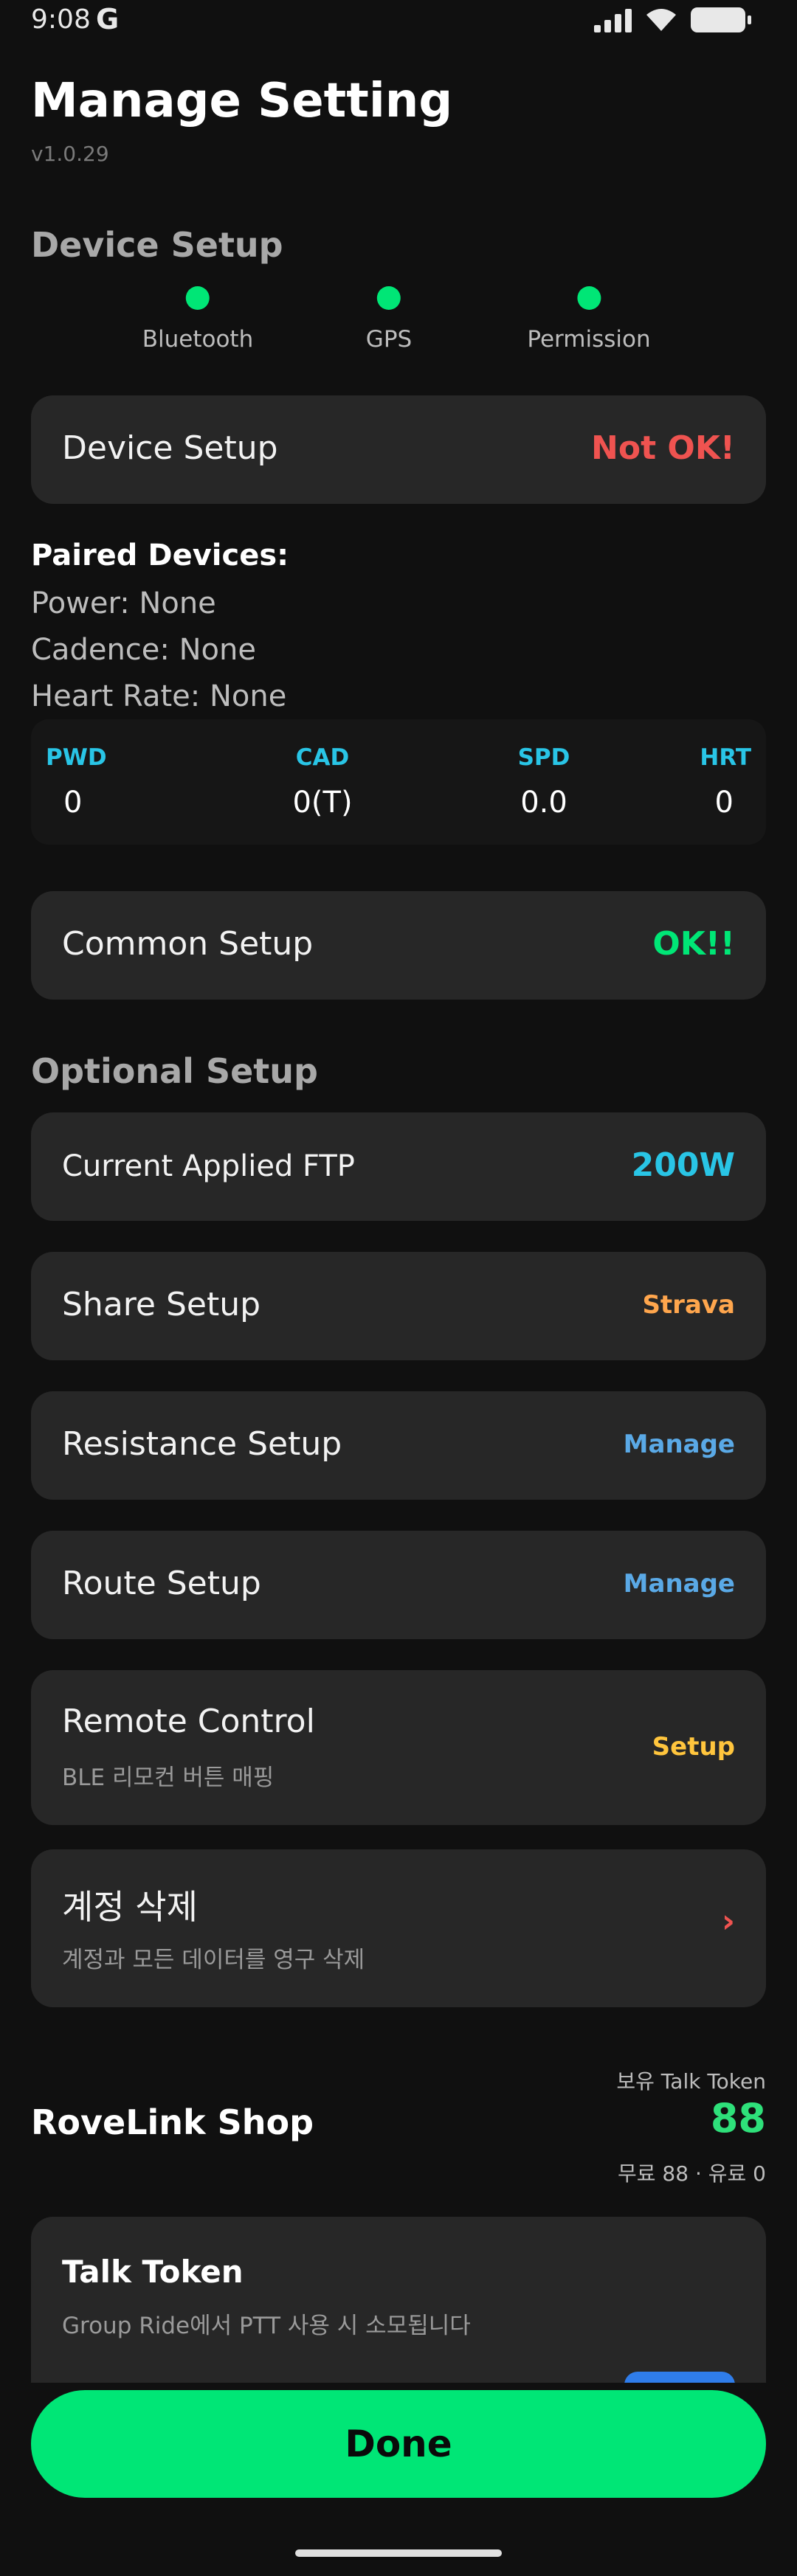 The width and height of the screenshot is (797, 2576). What do you see at coordinates (693, 1747) in the screenshot?
I see `remote-setup-link: Setup` at bounding box center [693, 1747].